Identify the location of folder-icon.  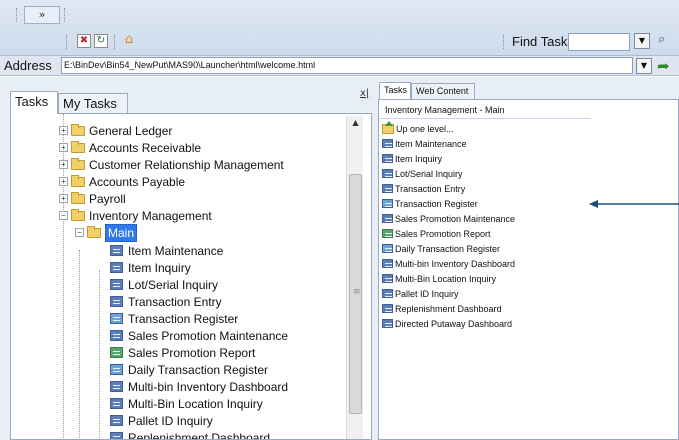
(78, 180).